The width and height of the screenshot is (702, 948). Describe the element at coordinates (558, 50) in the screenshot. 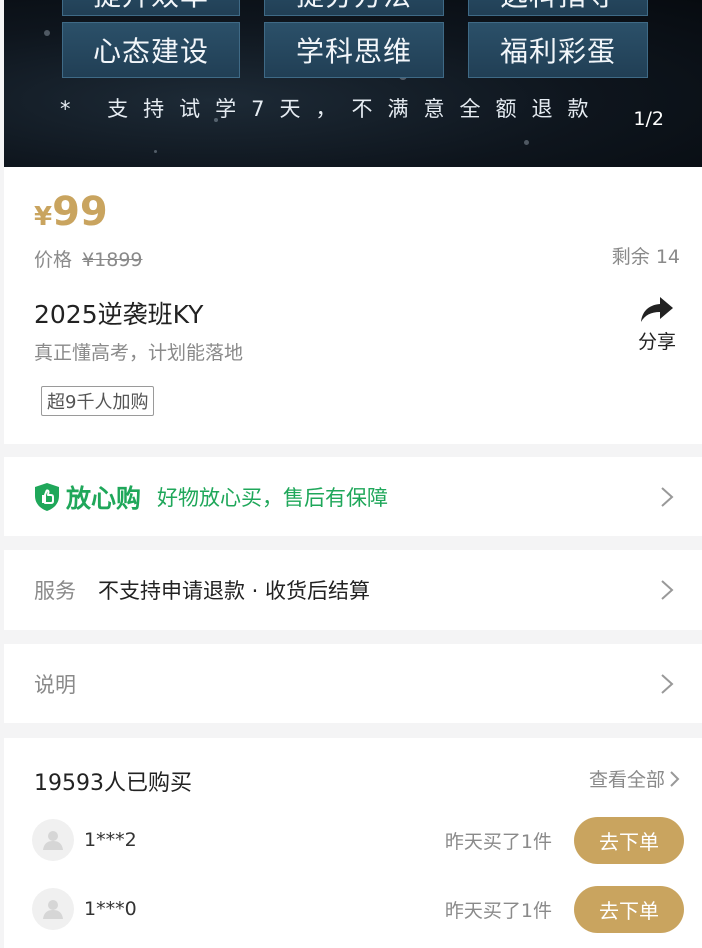

I see `banner-tag: 福利彩蛋` at that location.